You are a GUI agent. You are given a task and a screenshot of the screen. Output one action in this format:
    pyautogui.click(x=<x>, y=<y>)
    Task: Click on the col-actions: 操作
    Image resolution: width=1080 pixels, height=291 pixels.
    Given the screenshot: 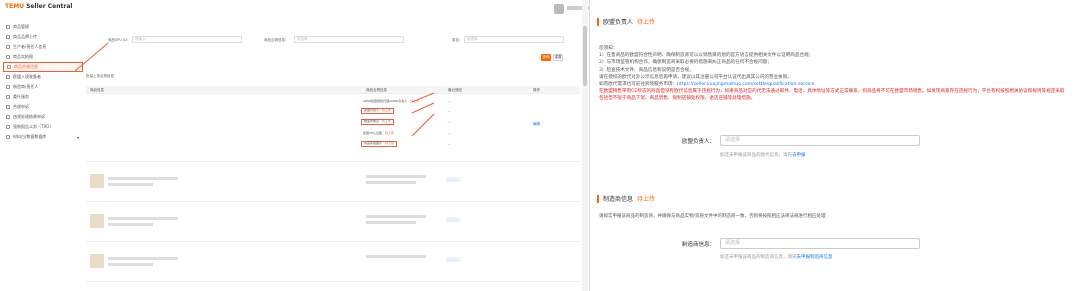 What is the action you would take?
    pyautogui.click(x=536, y=90)
    